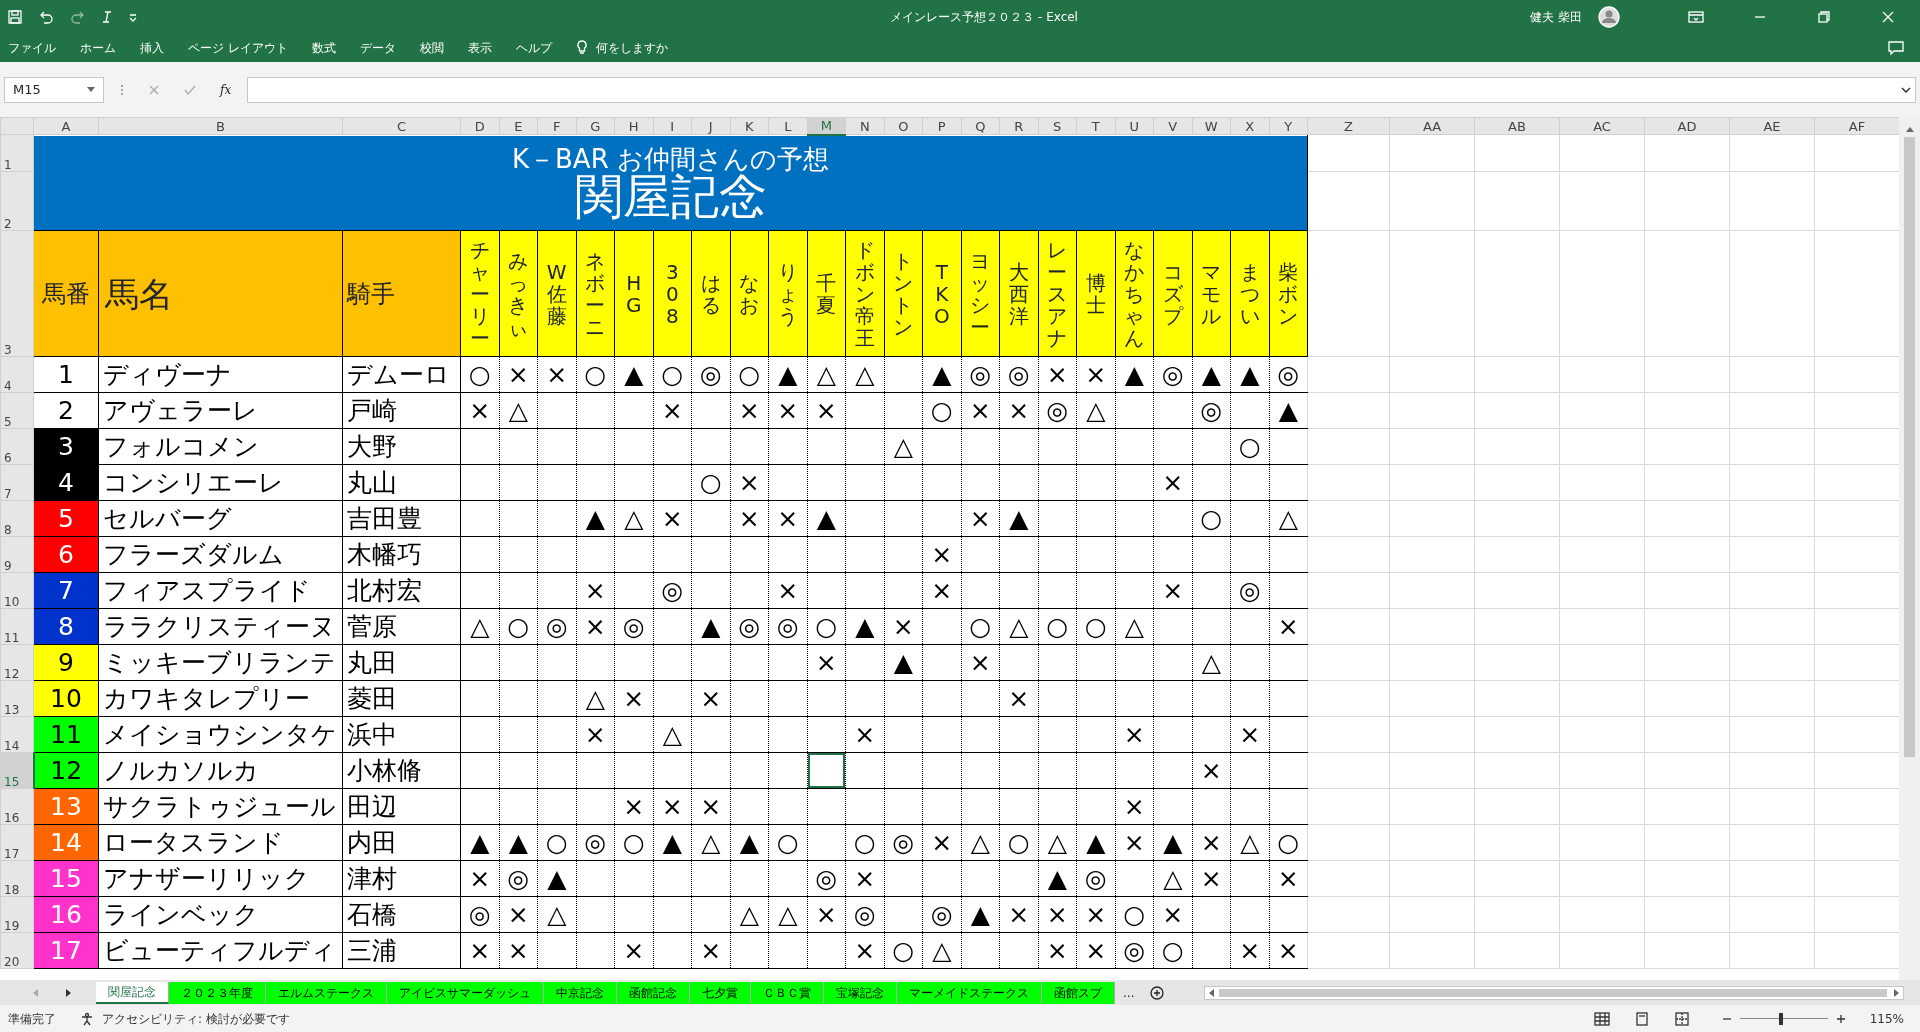  What do you see at coordinates (107, 17) in the screenshot?
I see `italic-icon` at bounding box center [107, 17].